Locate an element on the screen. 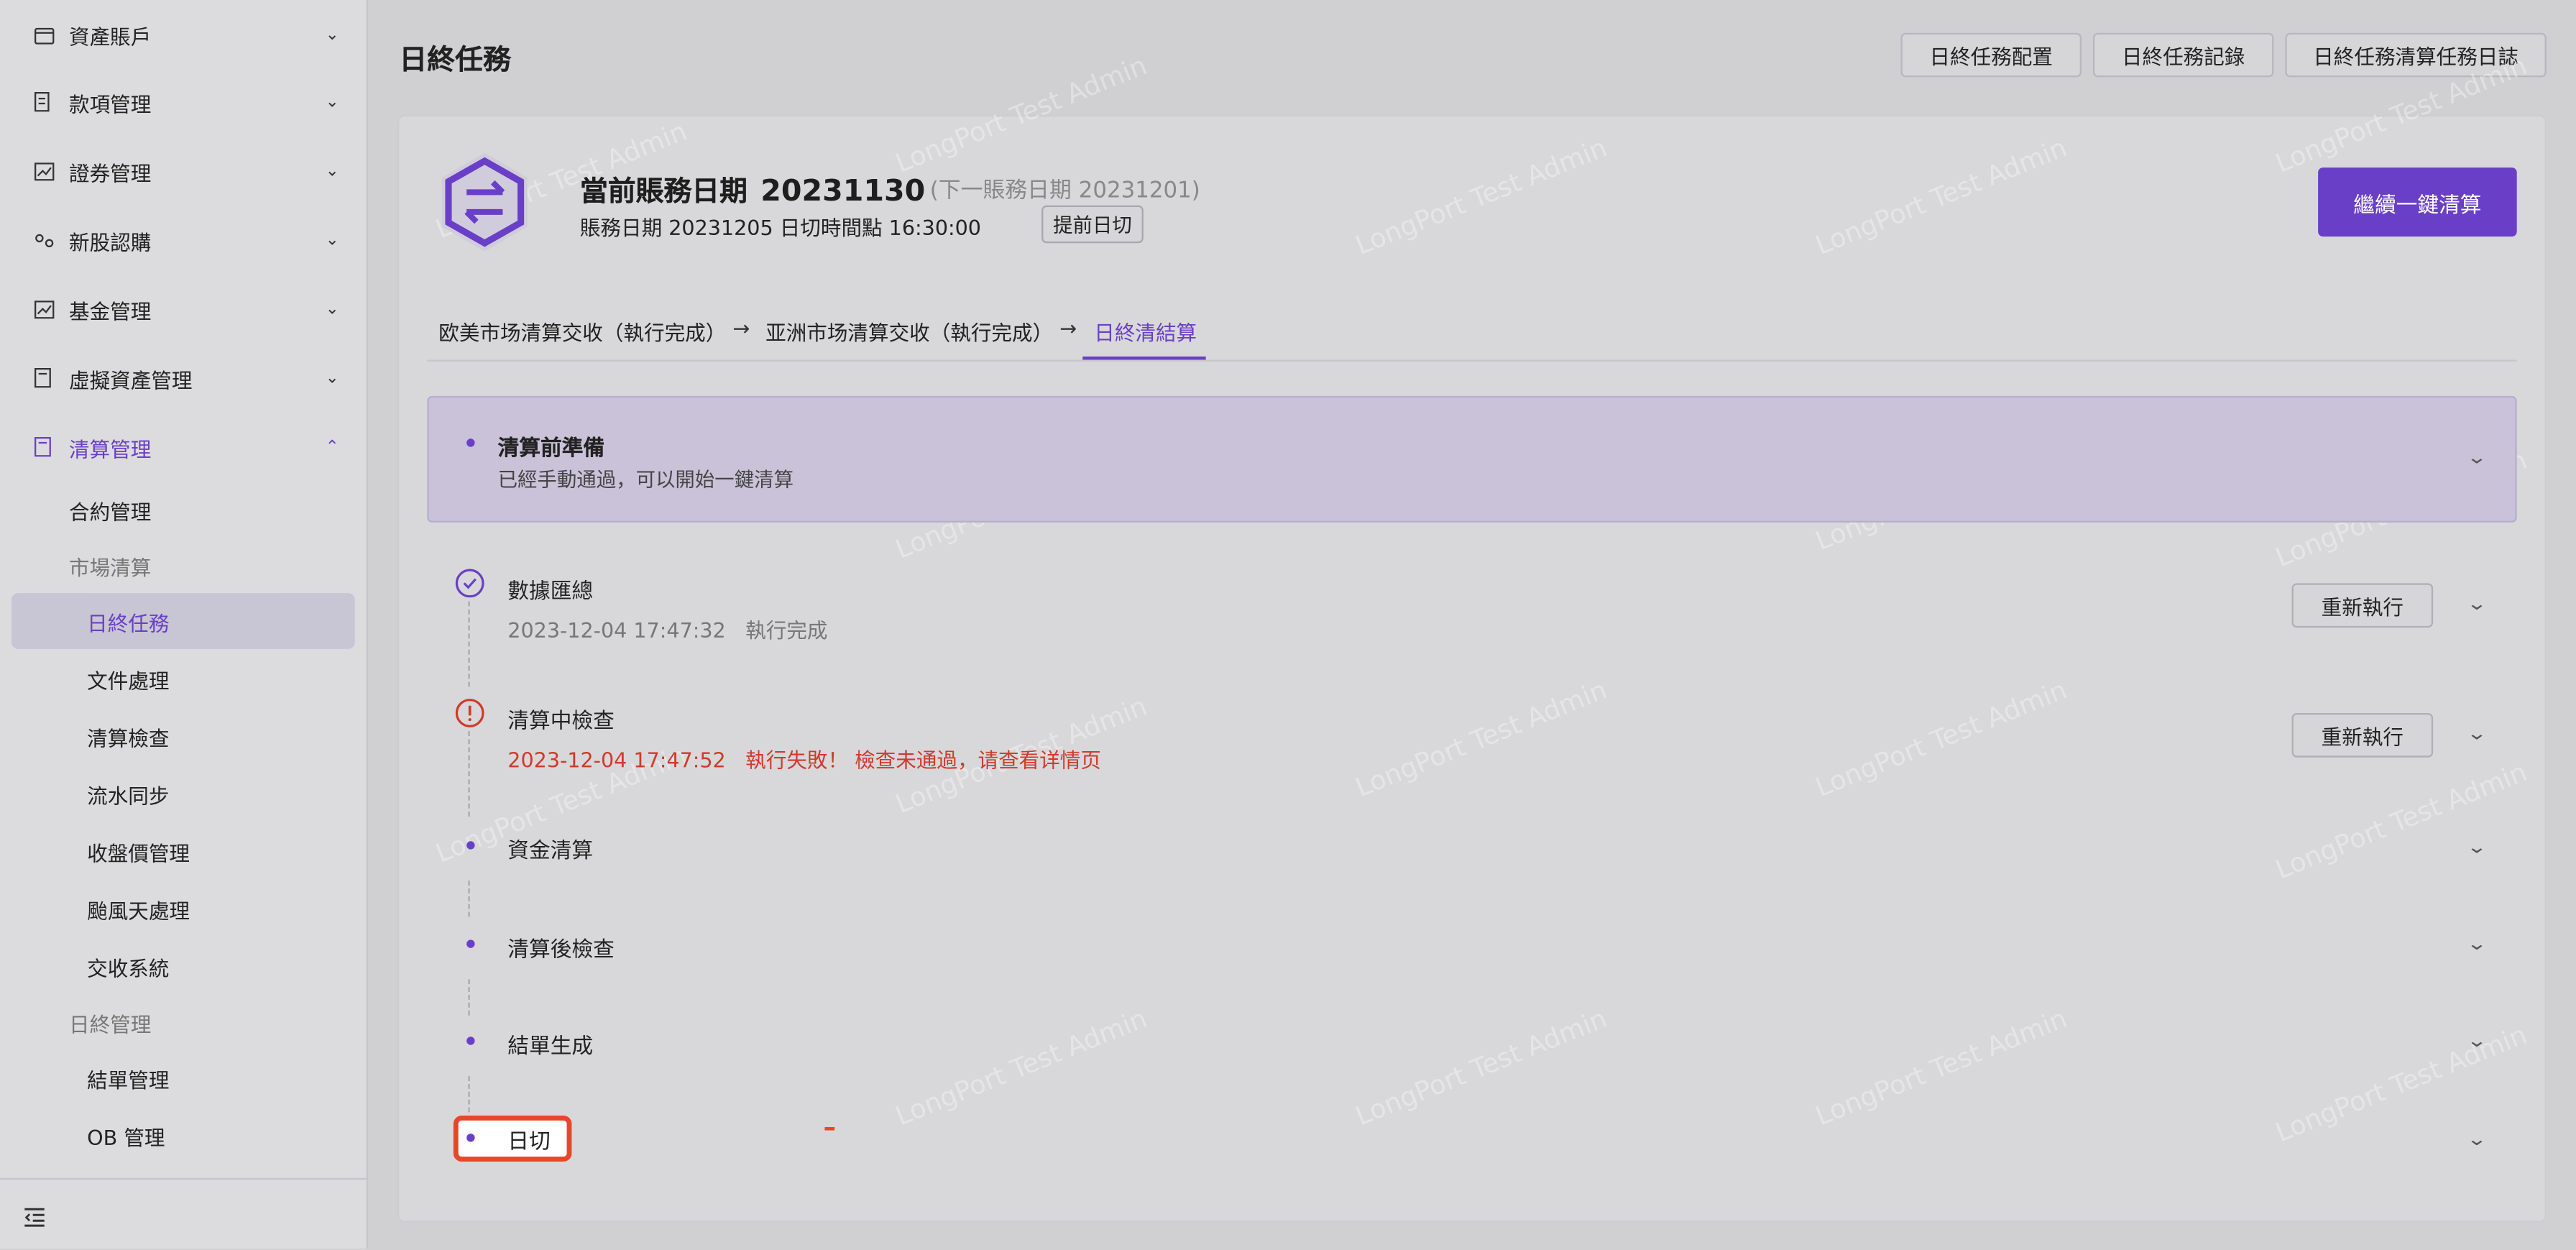 Image resolution: width=2576 pixels, height=1250 pixels. fund-chart-icon is located at coordinates (44, 309).